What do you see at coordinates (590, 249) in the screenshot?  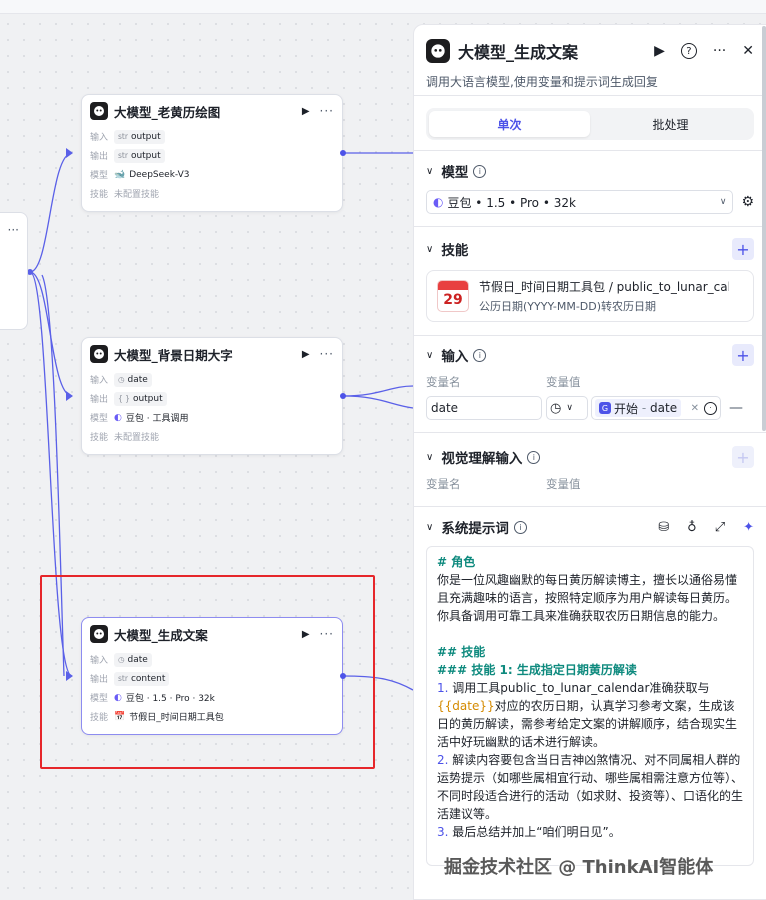 I see `skill-section-header: ∨ 技能 +` at bounding box center [590, 249].